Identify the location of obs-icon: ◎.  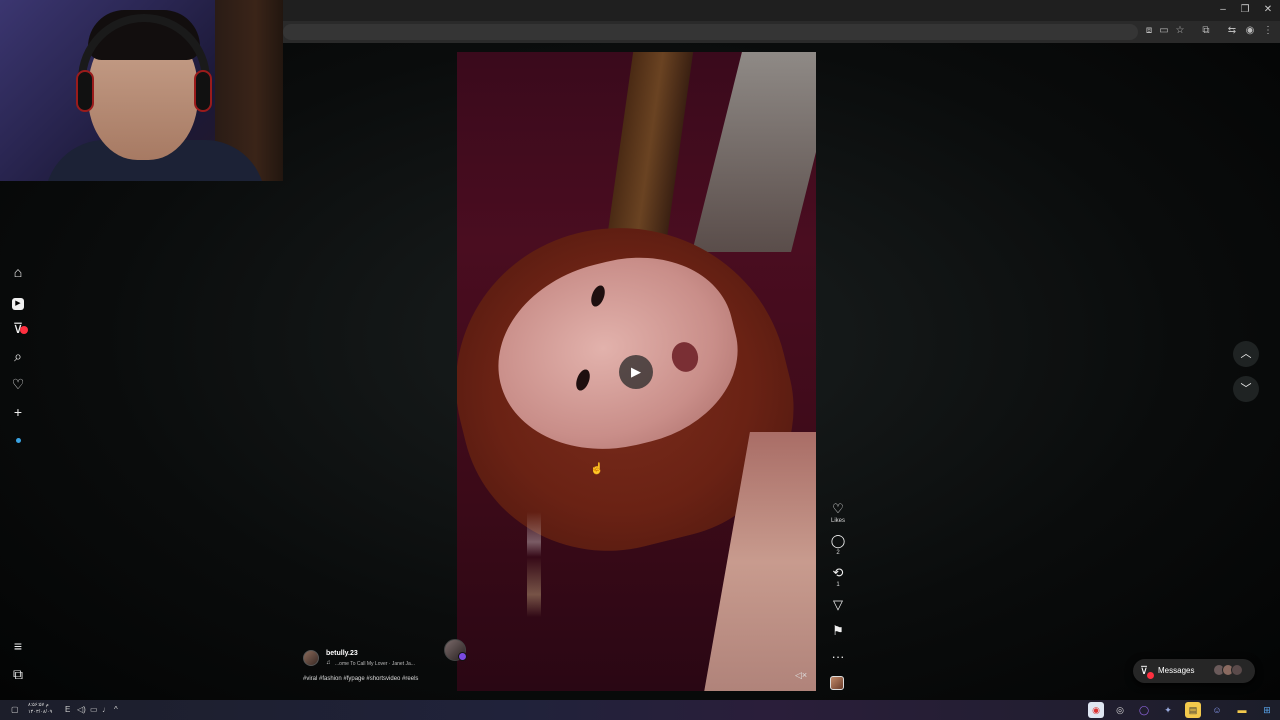
(1120, 710).